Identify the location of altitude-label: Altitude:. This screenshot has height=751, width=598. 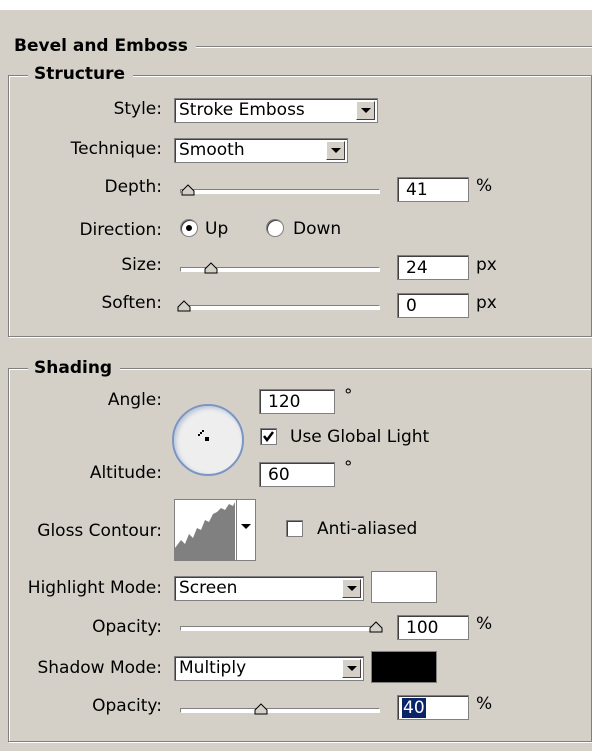
(125, 473).